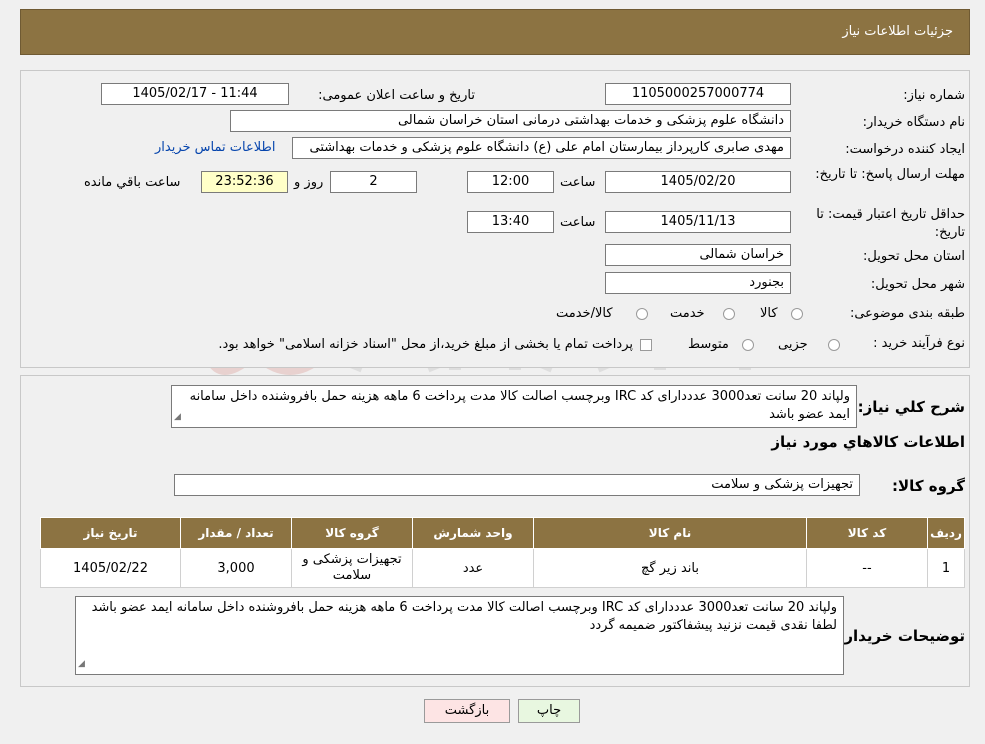  Describe the element at coordinates (646, 345) in the screenshot. I see `process-checkbox-treasury` at that location.